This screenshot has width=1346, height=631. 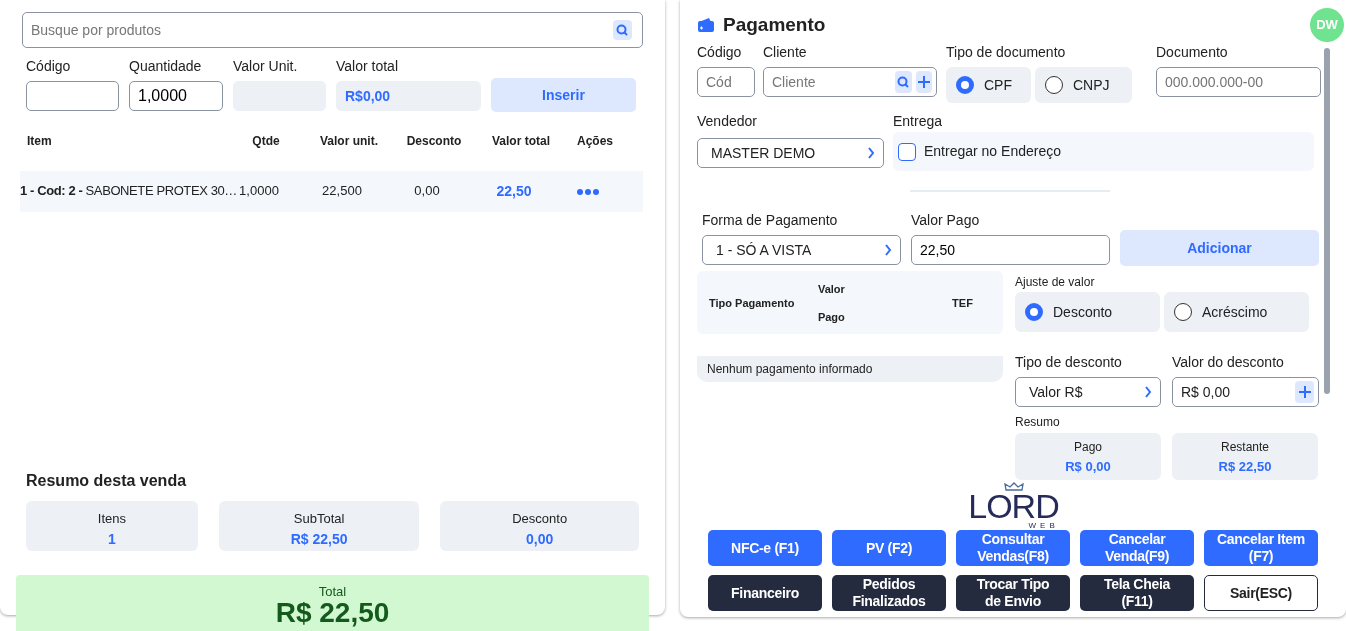 I want to click on wallet-icon, so click(x=706, y=25).